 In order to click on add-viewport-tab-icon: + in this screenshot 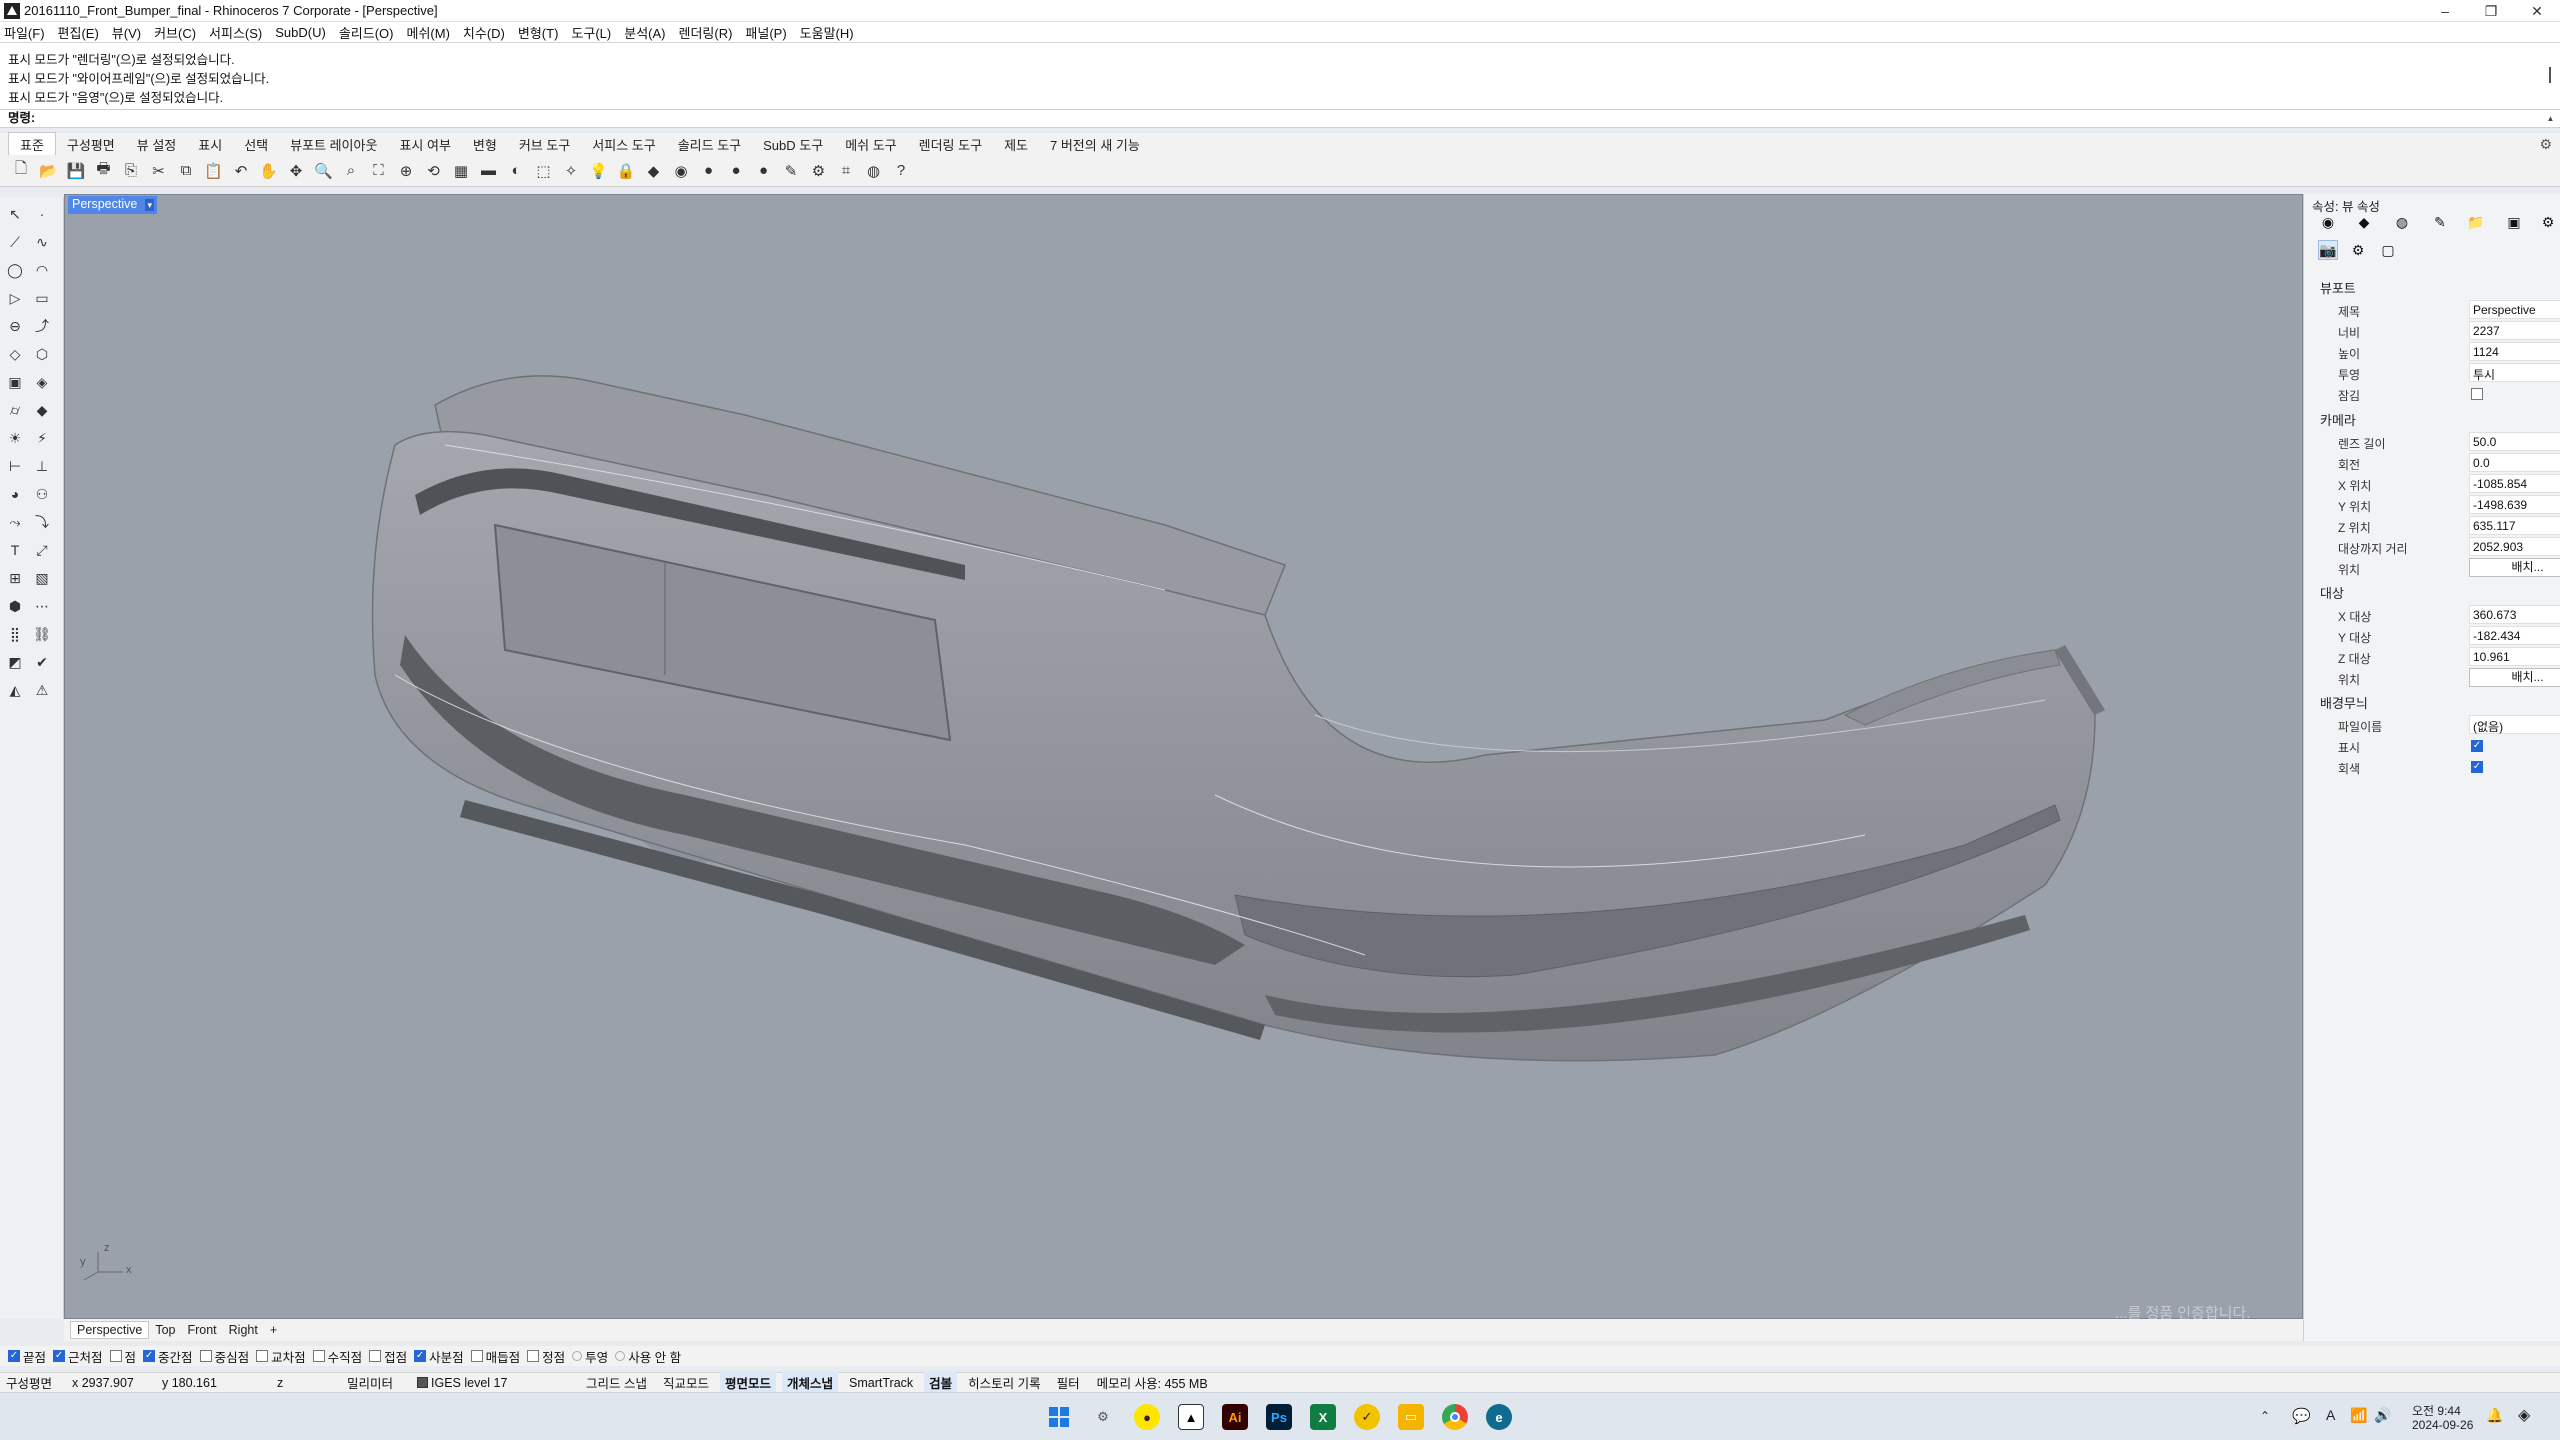, I will do `click(273, 1330)`.